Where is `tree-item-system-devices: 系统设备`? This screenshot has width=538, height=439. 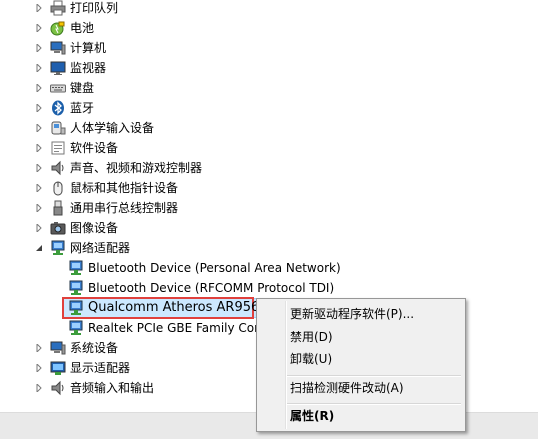
tree-item-system-devices: 系统设备 is located at coordinates (76, 348).